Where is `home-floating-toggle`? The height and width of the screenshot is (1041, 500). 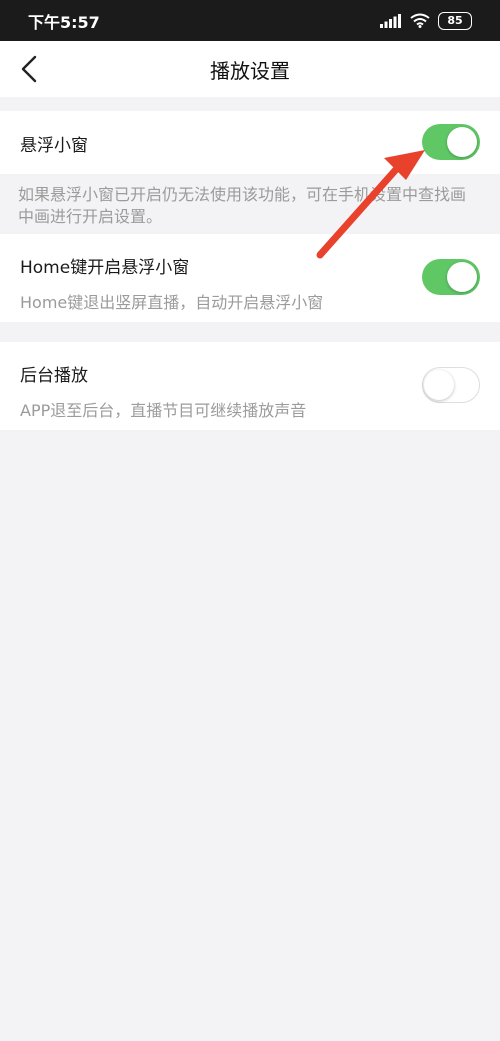
home-floating-toggle is located at coordinates (451, 277).